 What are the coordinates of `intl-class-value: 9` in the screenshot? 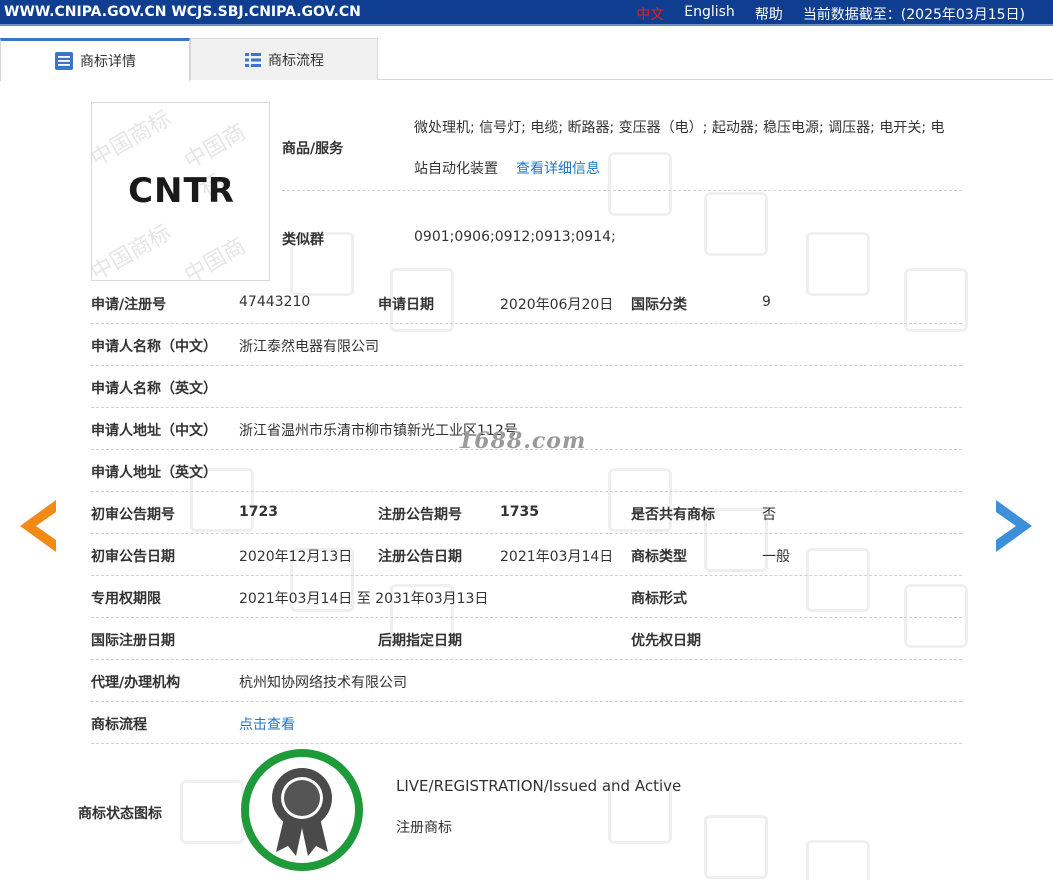 It's located at (766, 302).